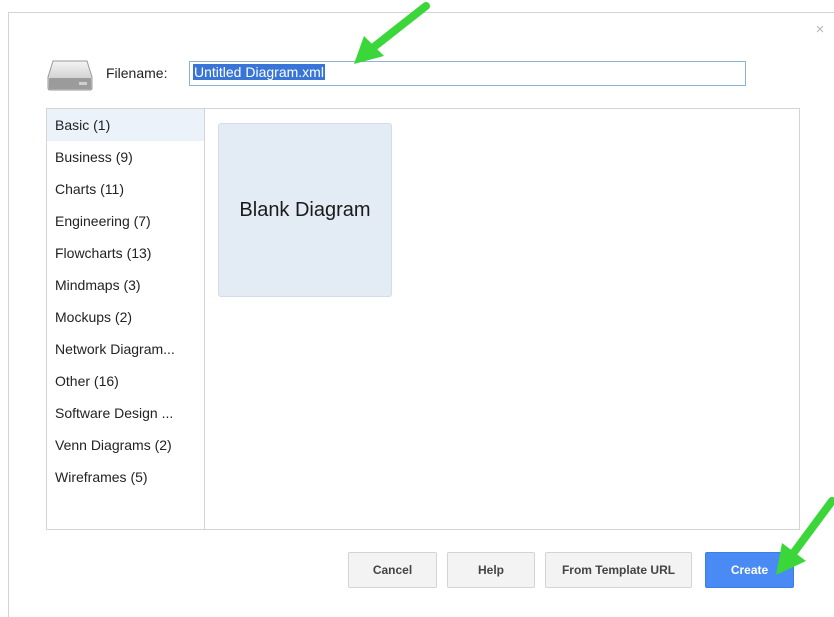 The height and width of the screenshot is (617, 834). Describe the element at coordinates (137, 73) in the screenshot. I see `filename-label: Filename:` at that location.